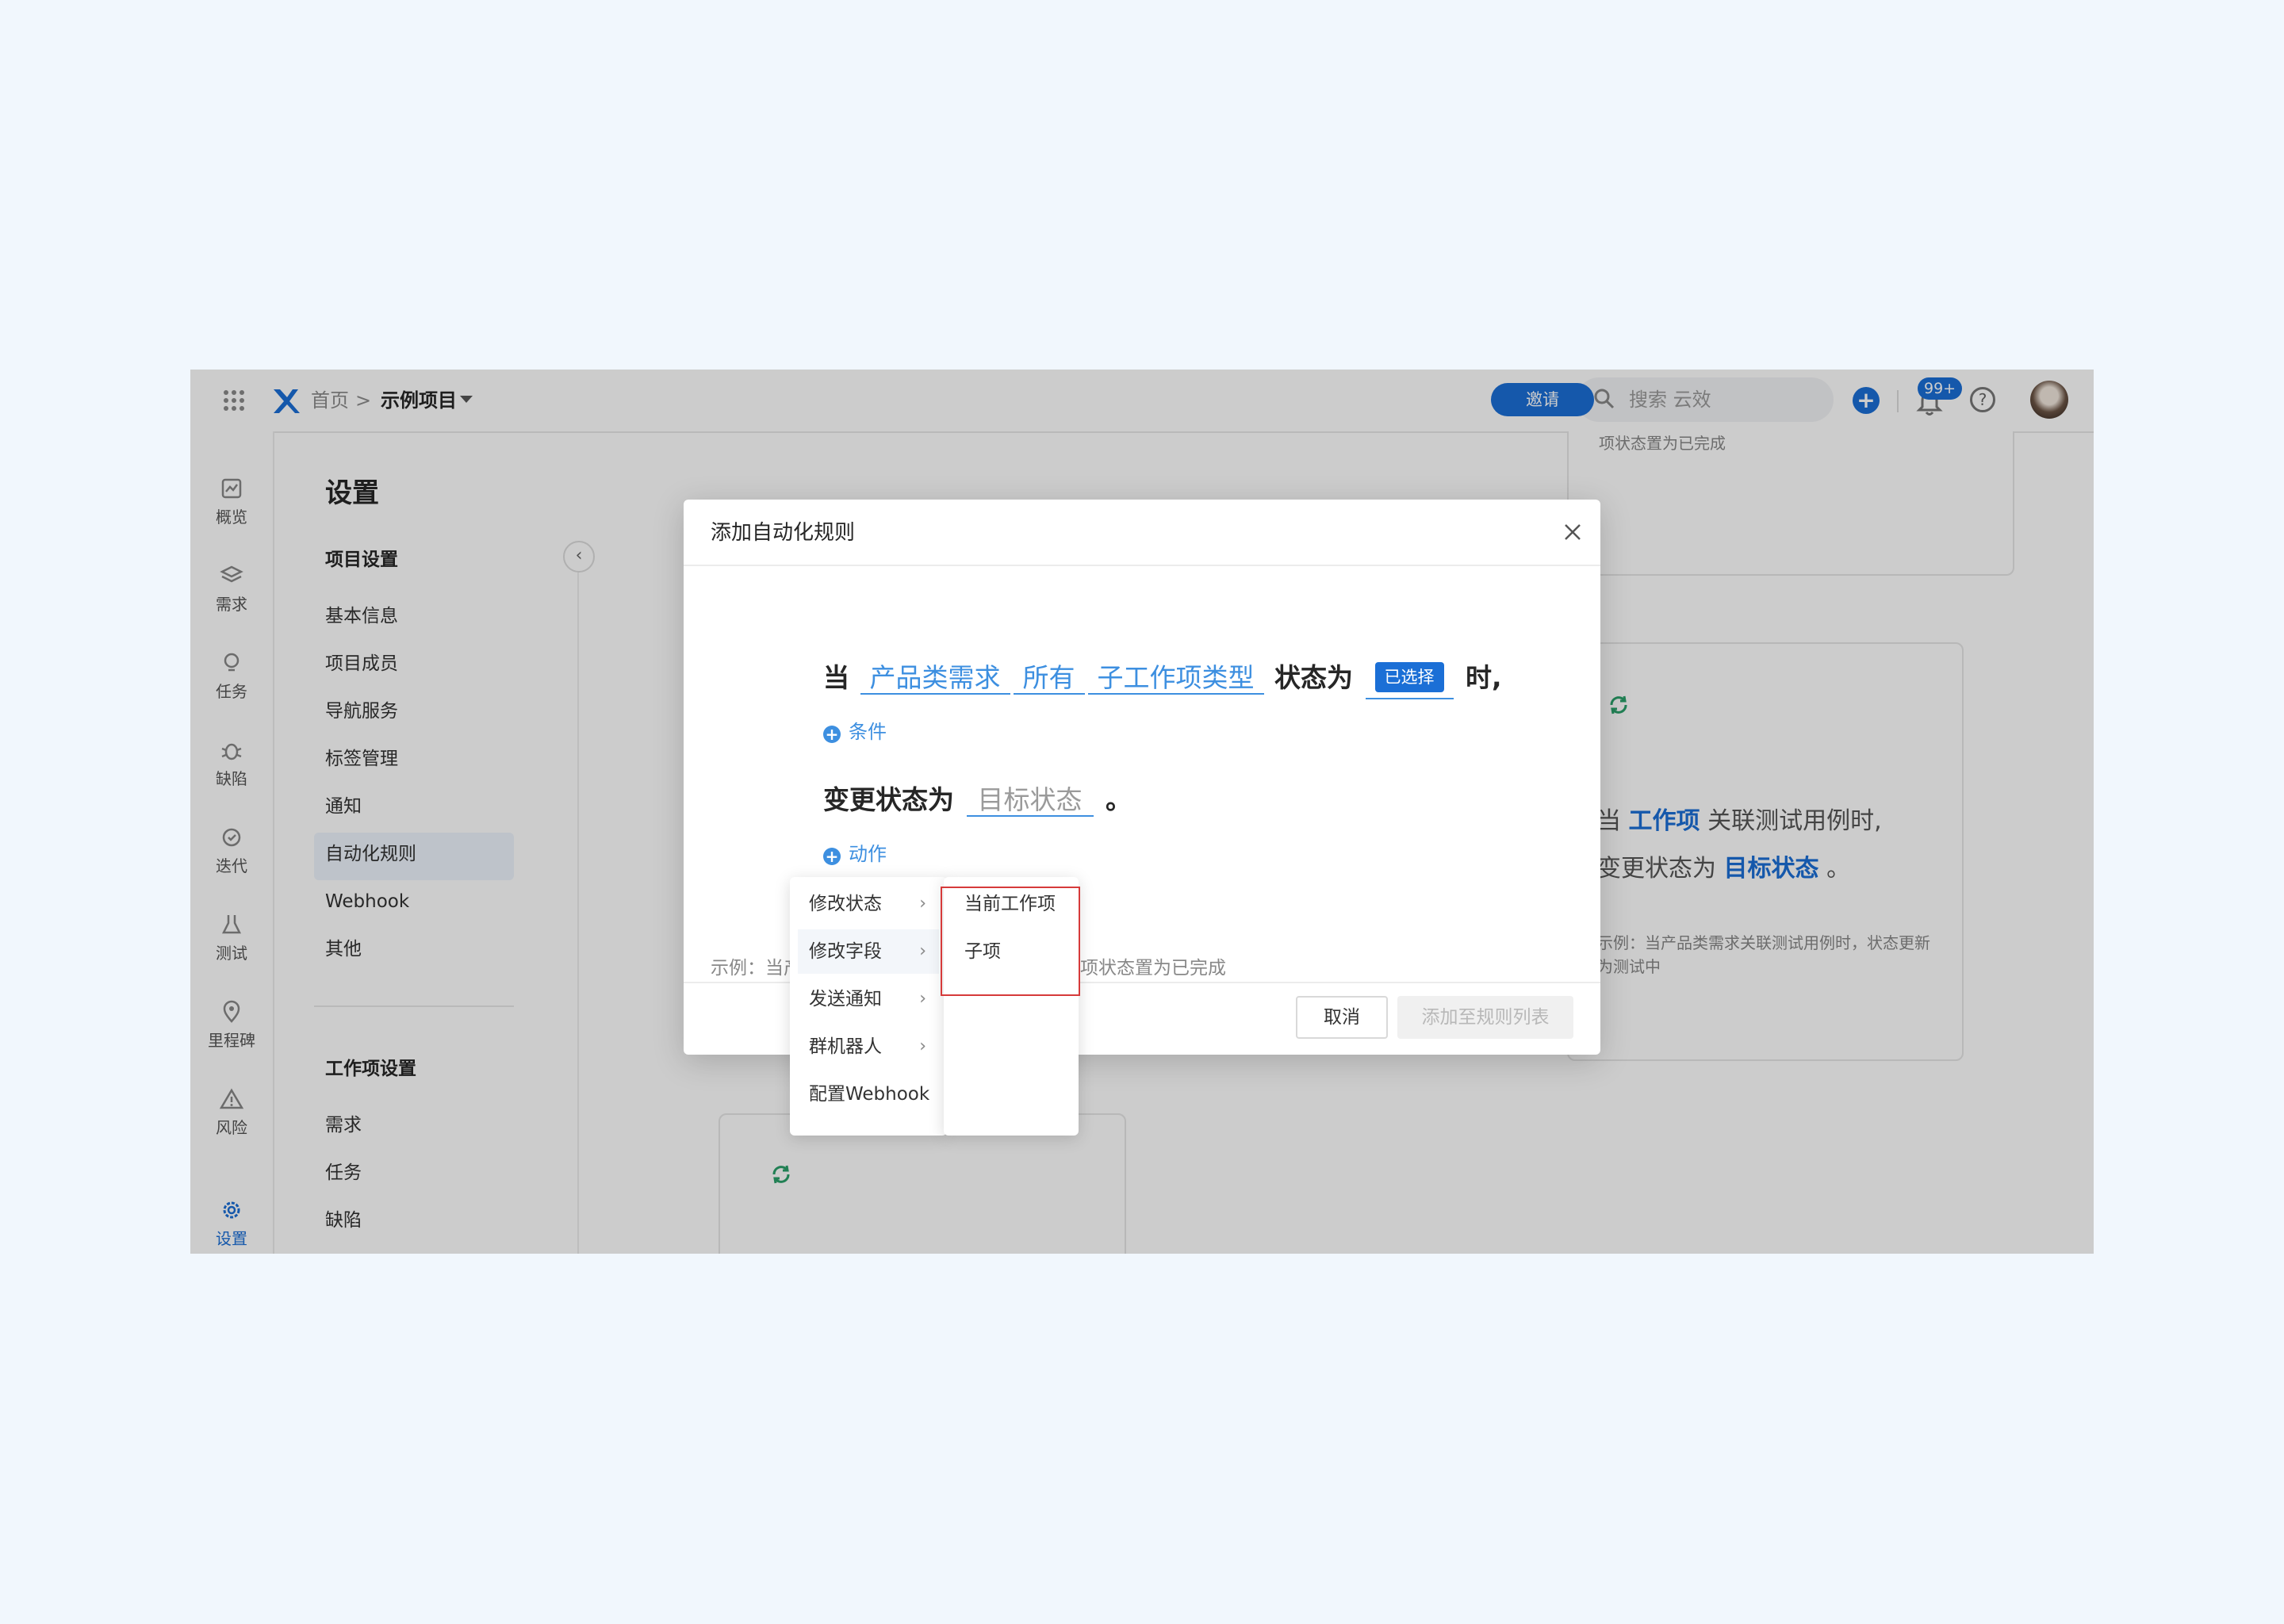  I want to click on rule-text: 状态为, so click(1313, 677).